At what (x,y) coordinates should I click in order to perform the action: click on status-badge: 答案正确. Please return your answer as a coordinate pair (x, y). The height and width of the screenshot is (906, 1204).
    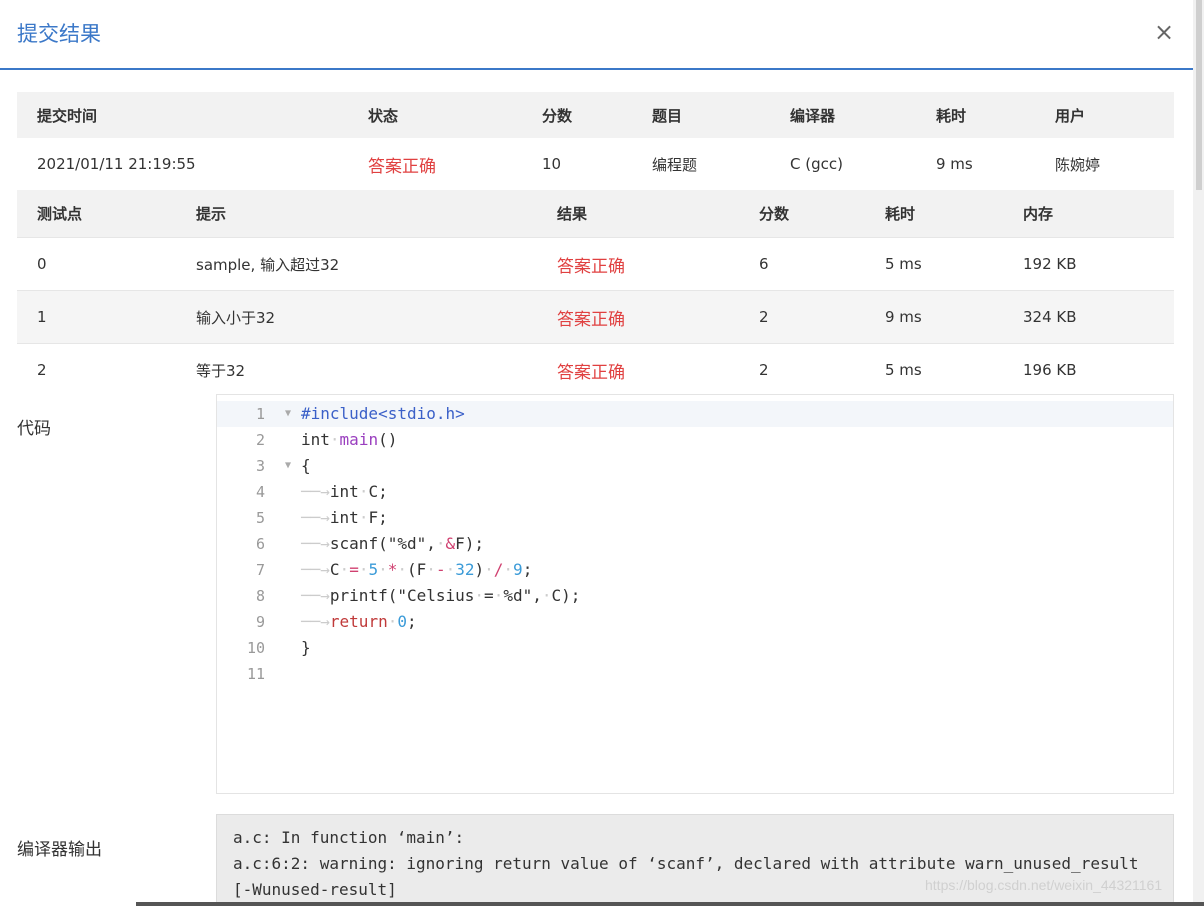
    Looking at the image, I should click on (402, 166).